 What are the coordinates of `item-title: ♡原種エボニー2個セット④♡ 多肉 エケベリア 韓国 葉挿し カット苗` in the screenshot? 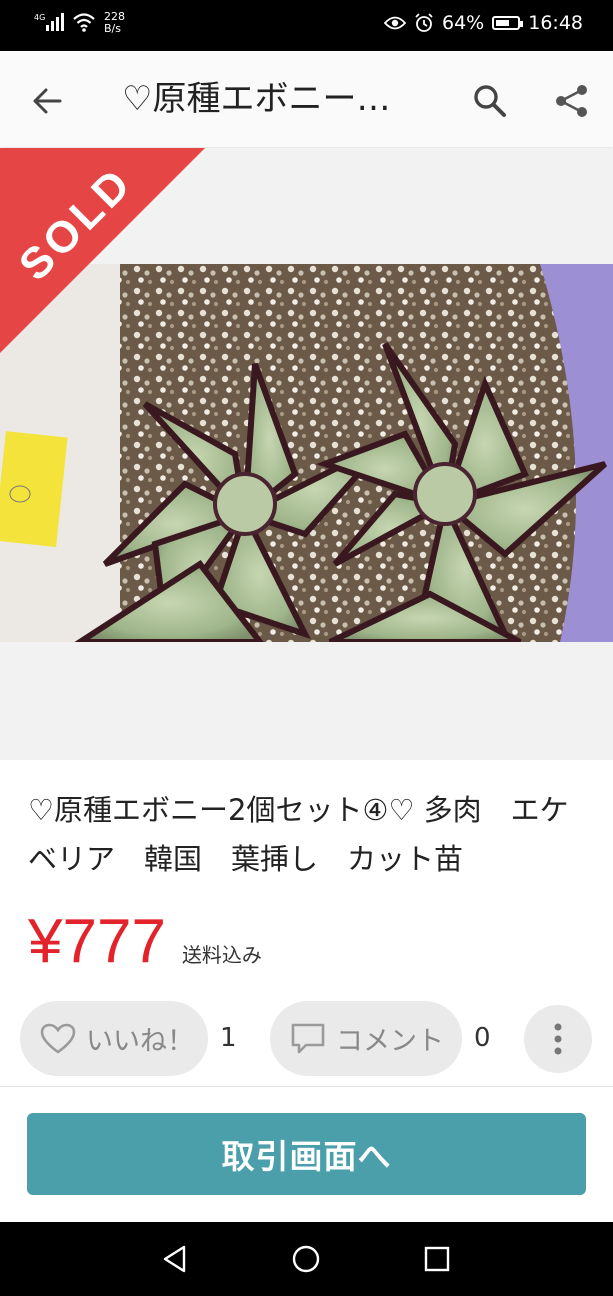 It's located at (298, 834).